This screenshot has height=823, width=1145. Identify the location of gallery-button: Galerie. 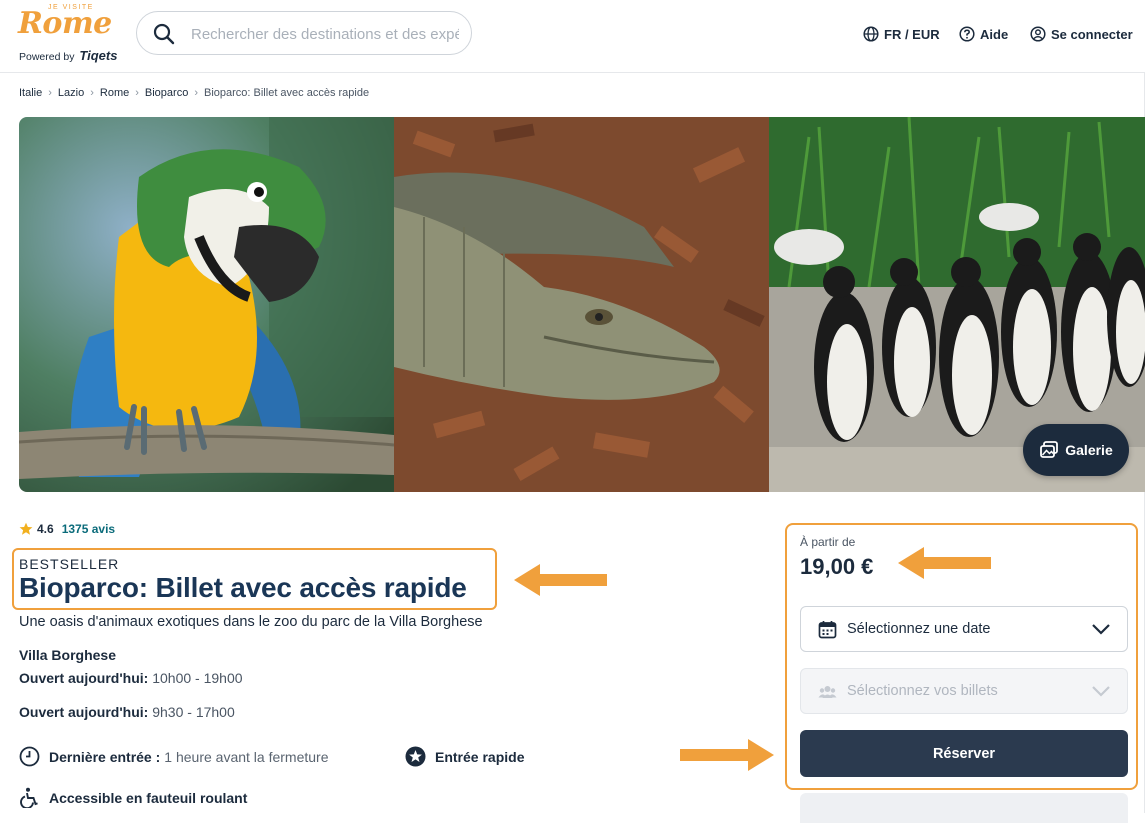
(1076, 450).